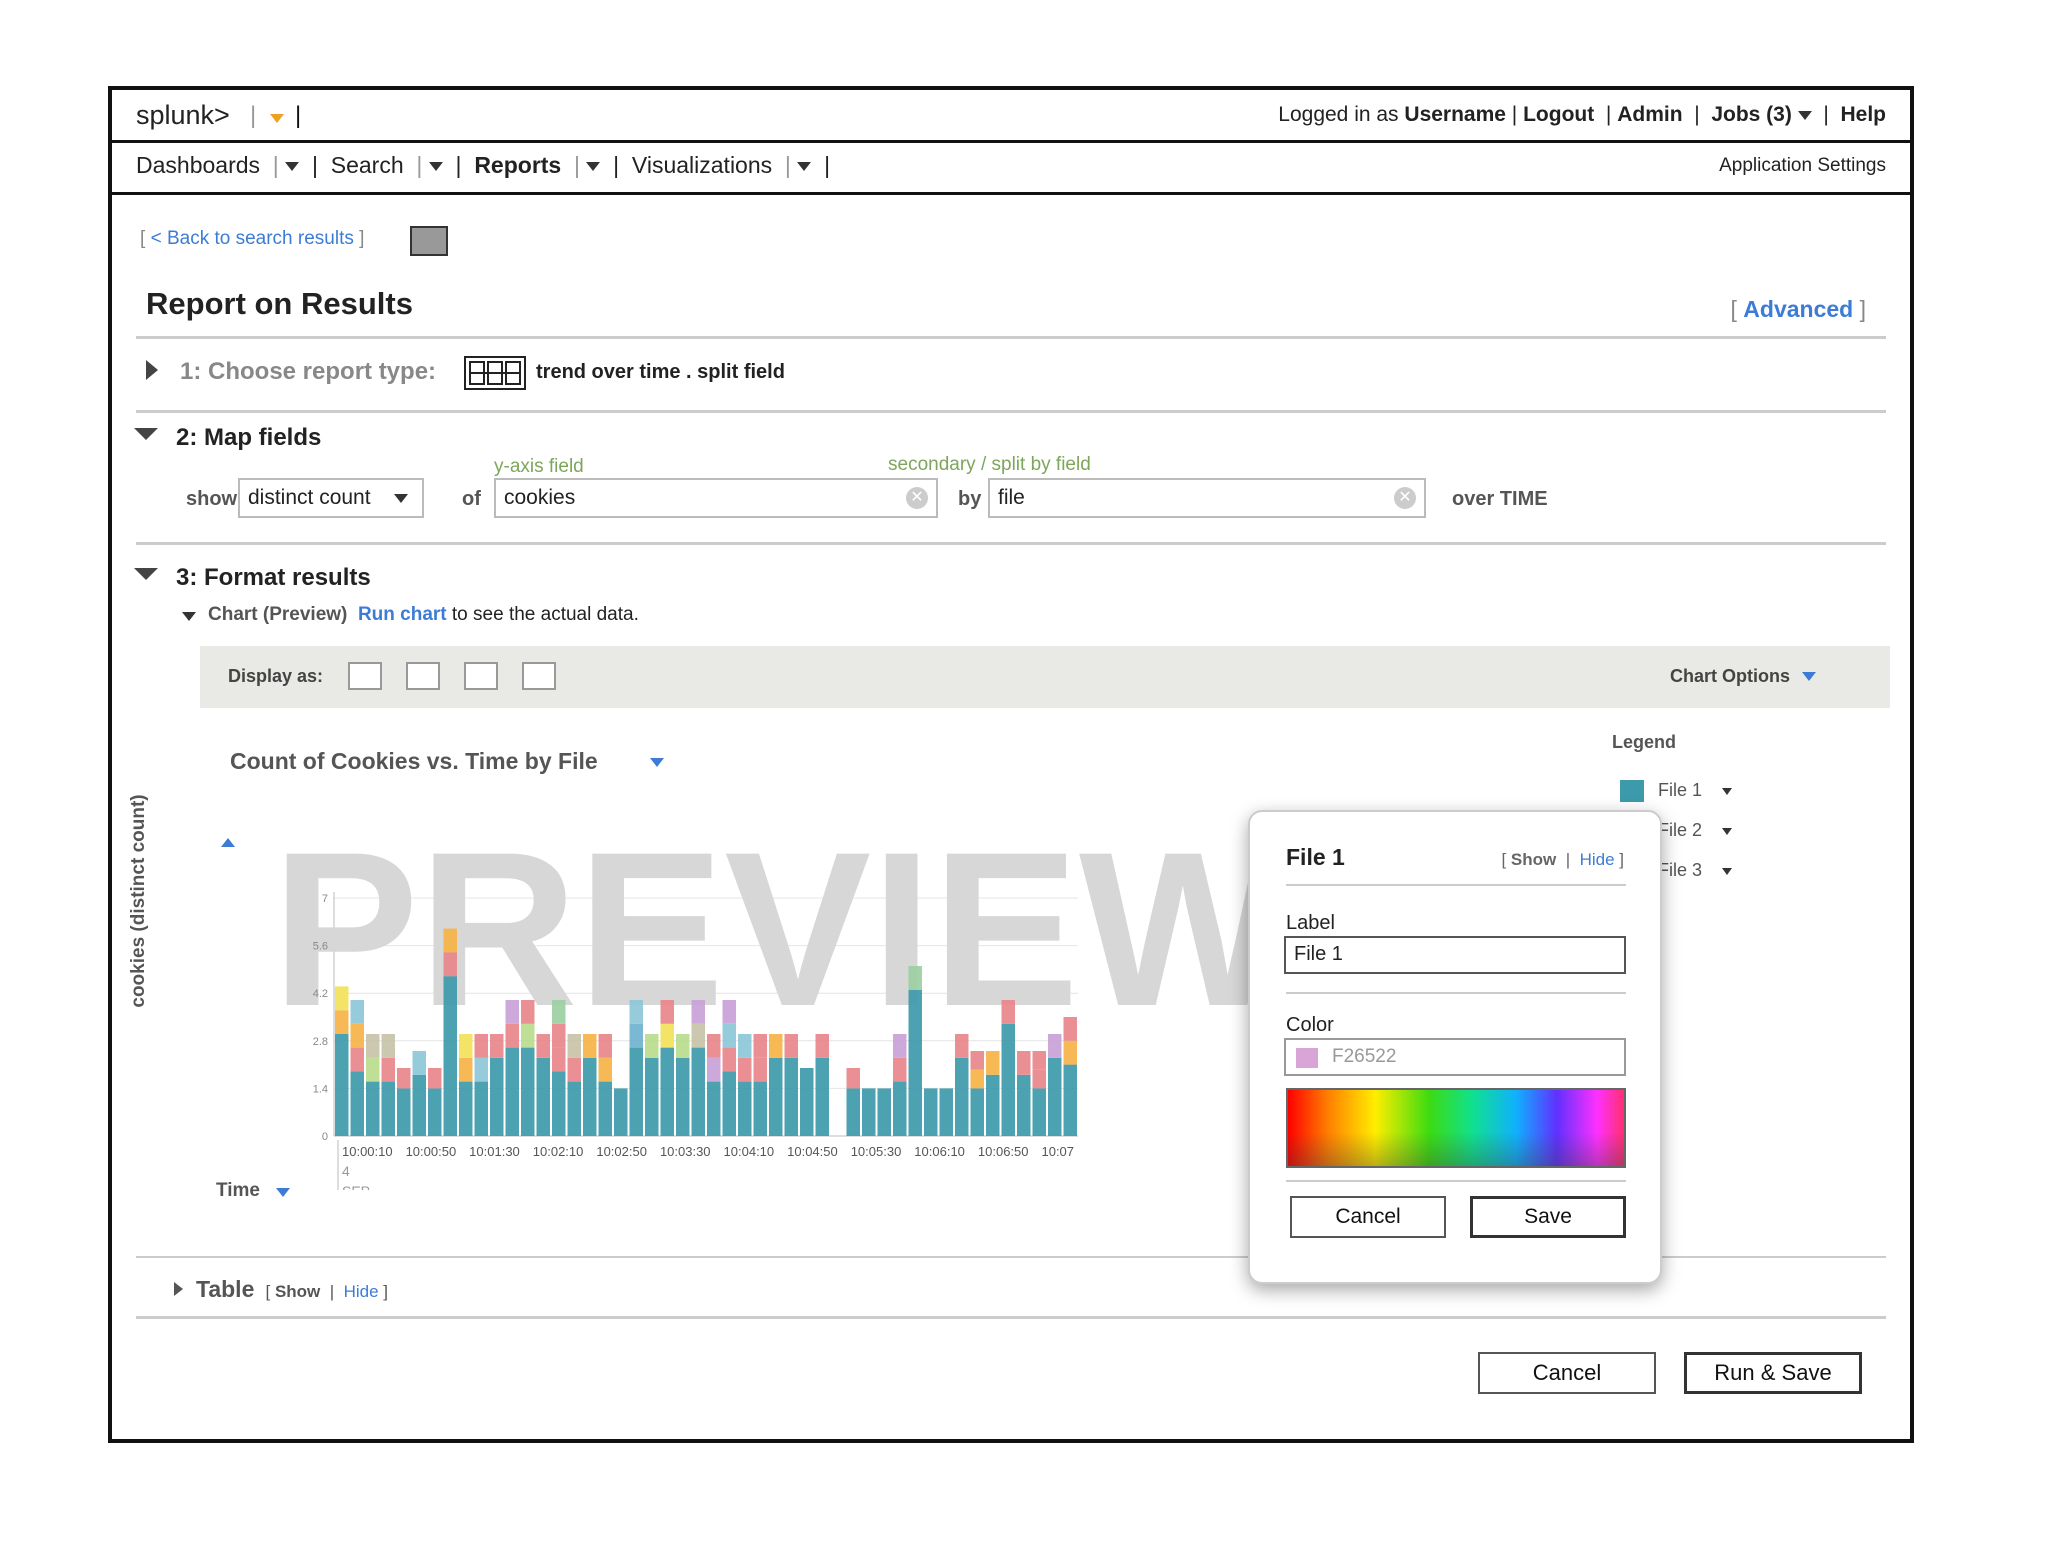  I want to click on run-save-button: Run & Save, so click(1773, 1373).